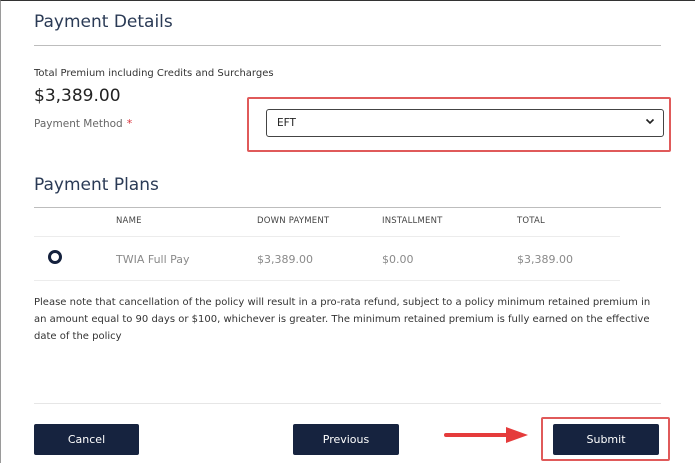 The image size is (695, 463). Describe the element at coordinates (486, 435) in the screenshot. I see `arrow-right-icon` at that location.